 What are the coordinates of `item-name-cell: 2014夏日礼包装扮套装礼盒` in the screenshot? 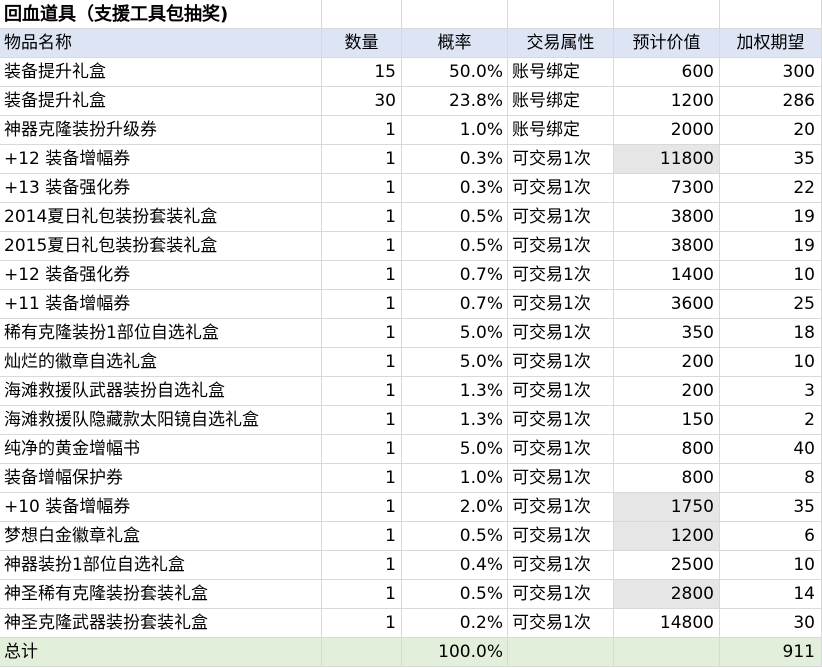 It's located at (161, 217).